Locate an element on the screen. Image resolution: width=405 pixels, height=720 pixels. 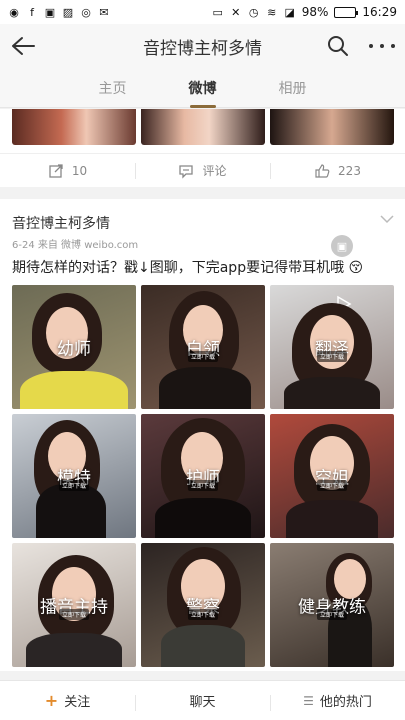
post-image: 播音主持 立即下载 is located at coordinates (74, 605).